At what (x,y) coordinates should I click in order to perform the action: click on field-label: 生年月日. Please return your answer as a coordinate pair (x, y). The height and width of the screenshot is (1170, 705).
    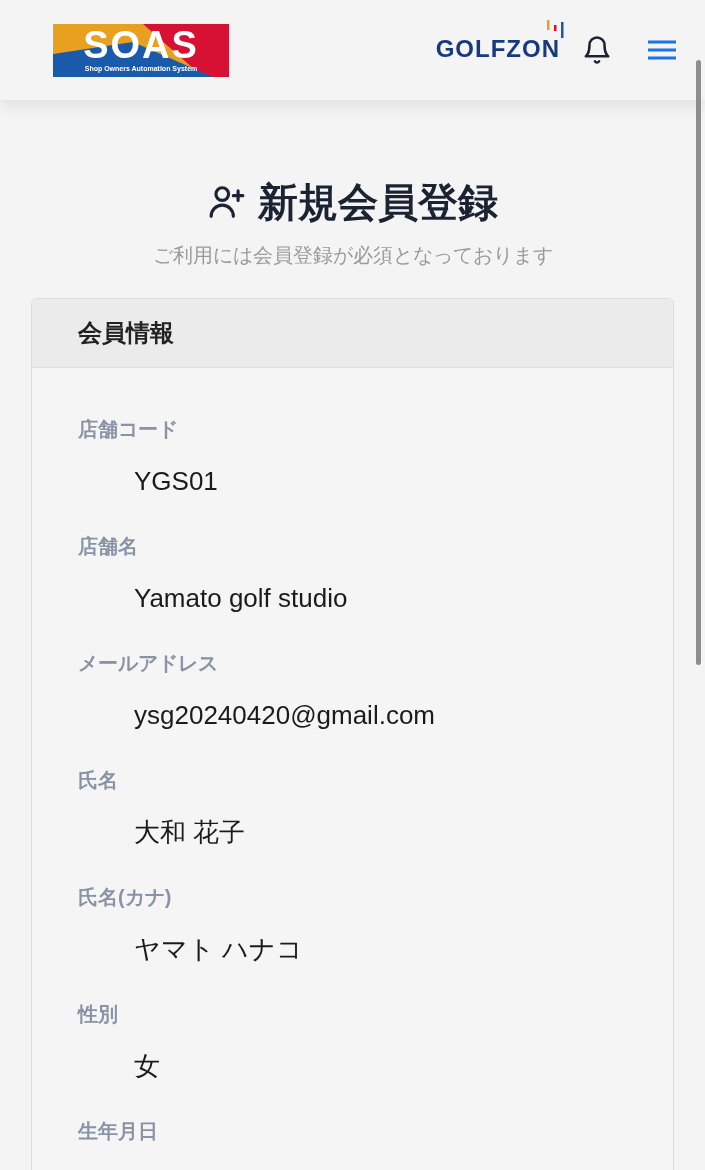
    Looking at the image, I should click on (118, 1131).